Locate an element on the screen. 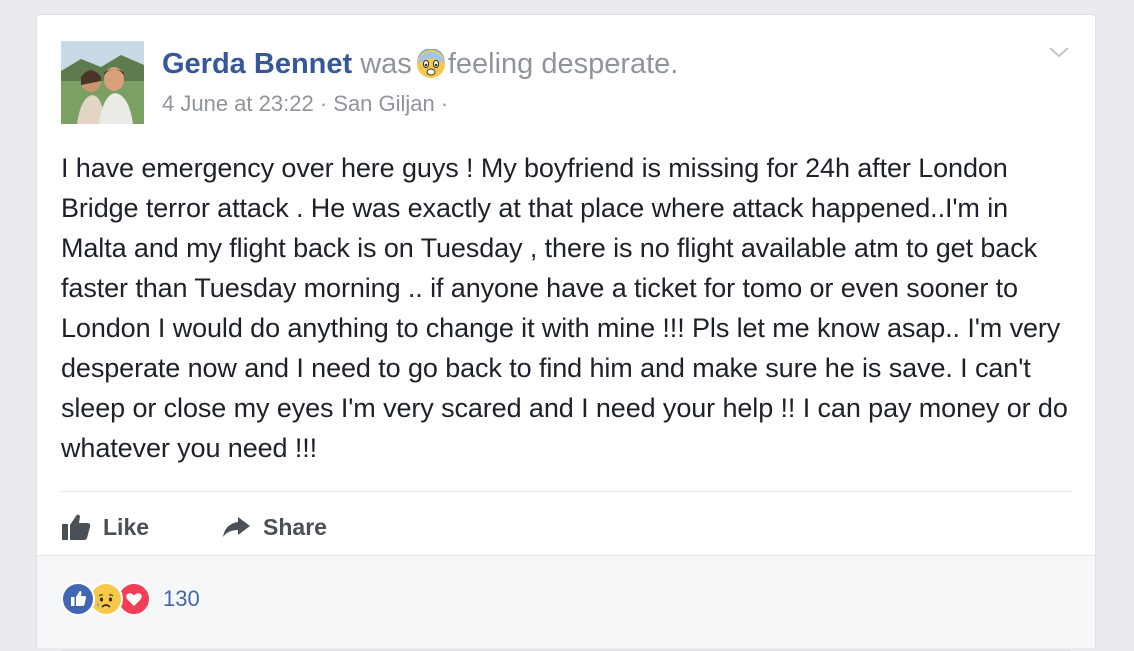  was-text: was is located at coordinates (386, 64).